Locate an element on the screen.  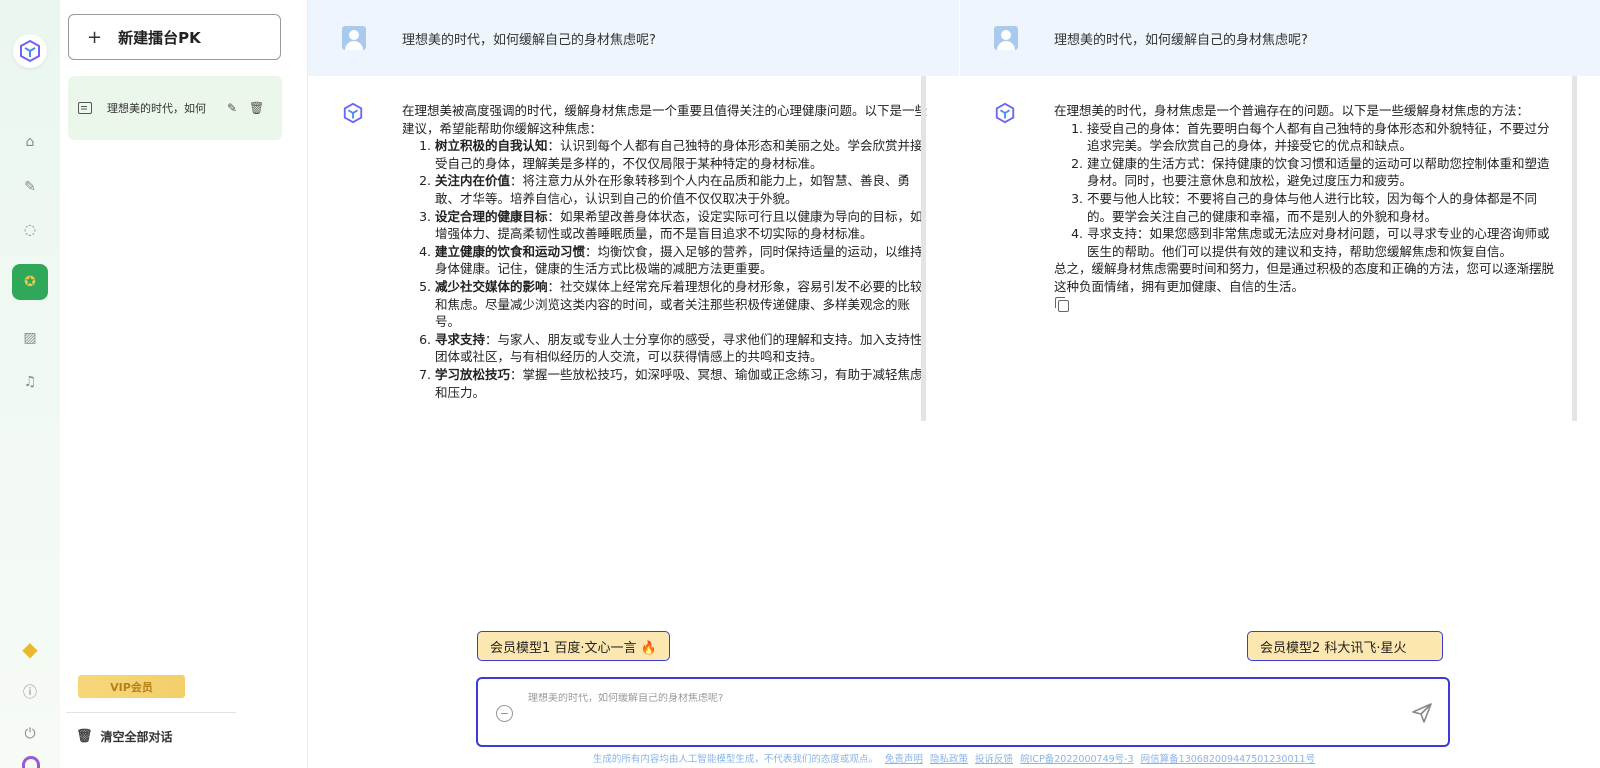
footer-link-privacy: 隐私政策 is located at coordinates (949, 759).